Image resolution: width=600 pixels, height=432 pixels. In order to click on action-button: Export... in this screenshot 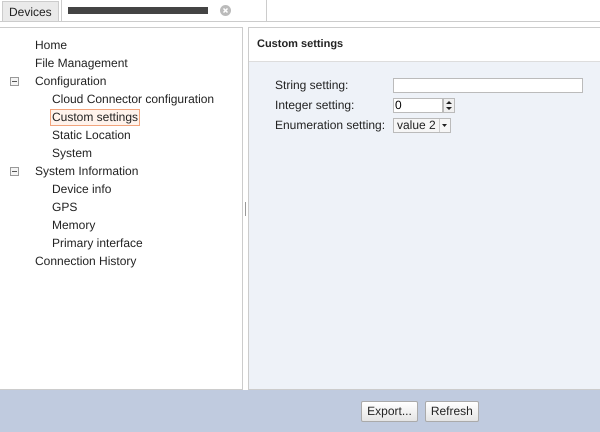, I will do `click(389, 411)`.